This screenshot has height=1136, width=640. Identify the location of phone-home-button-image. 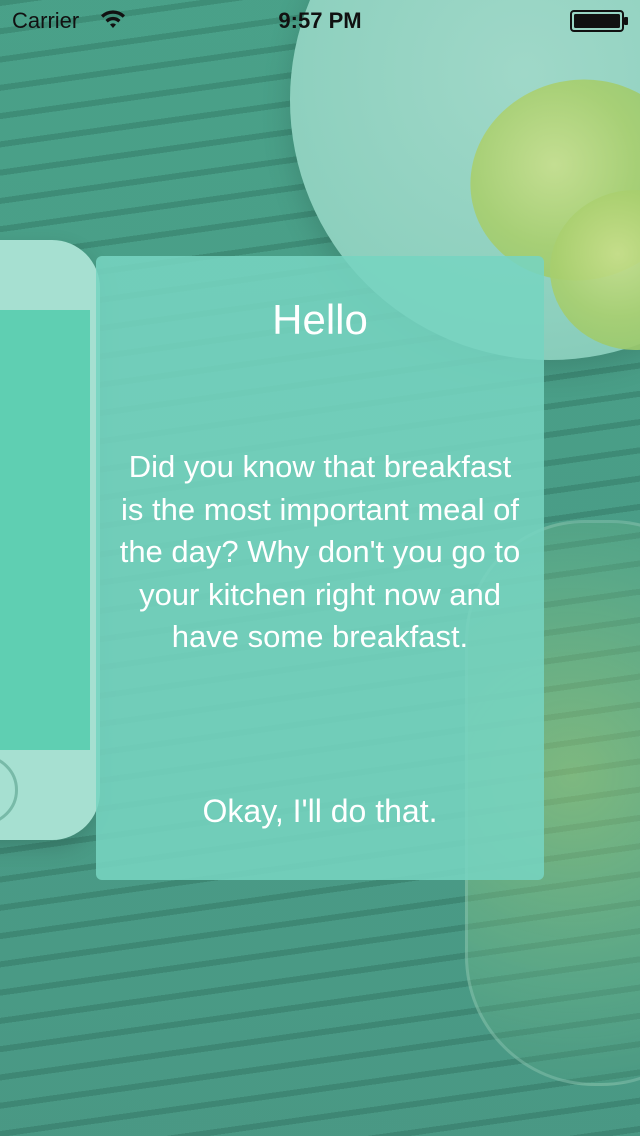
(9, 790).